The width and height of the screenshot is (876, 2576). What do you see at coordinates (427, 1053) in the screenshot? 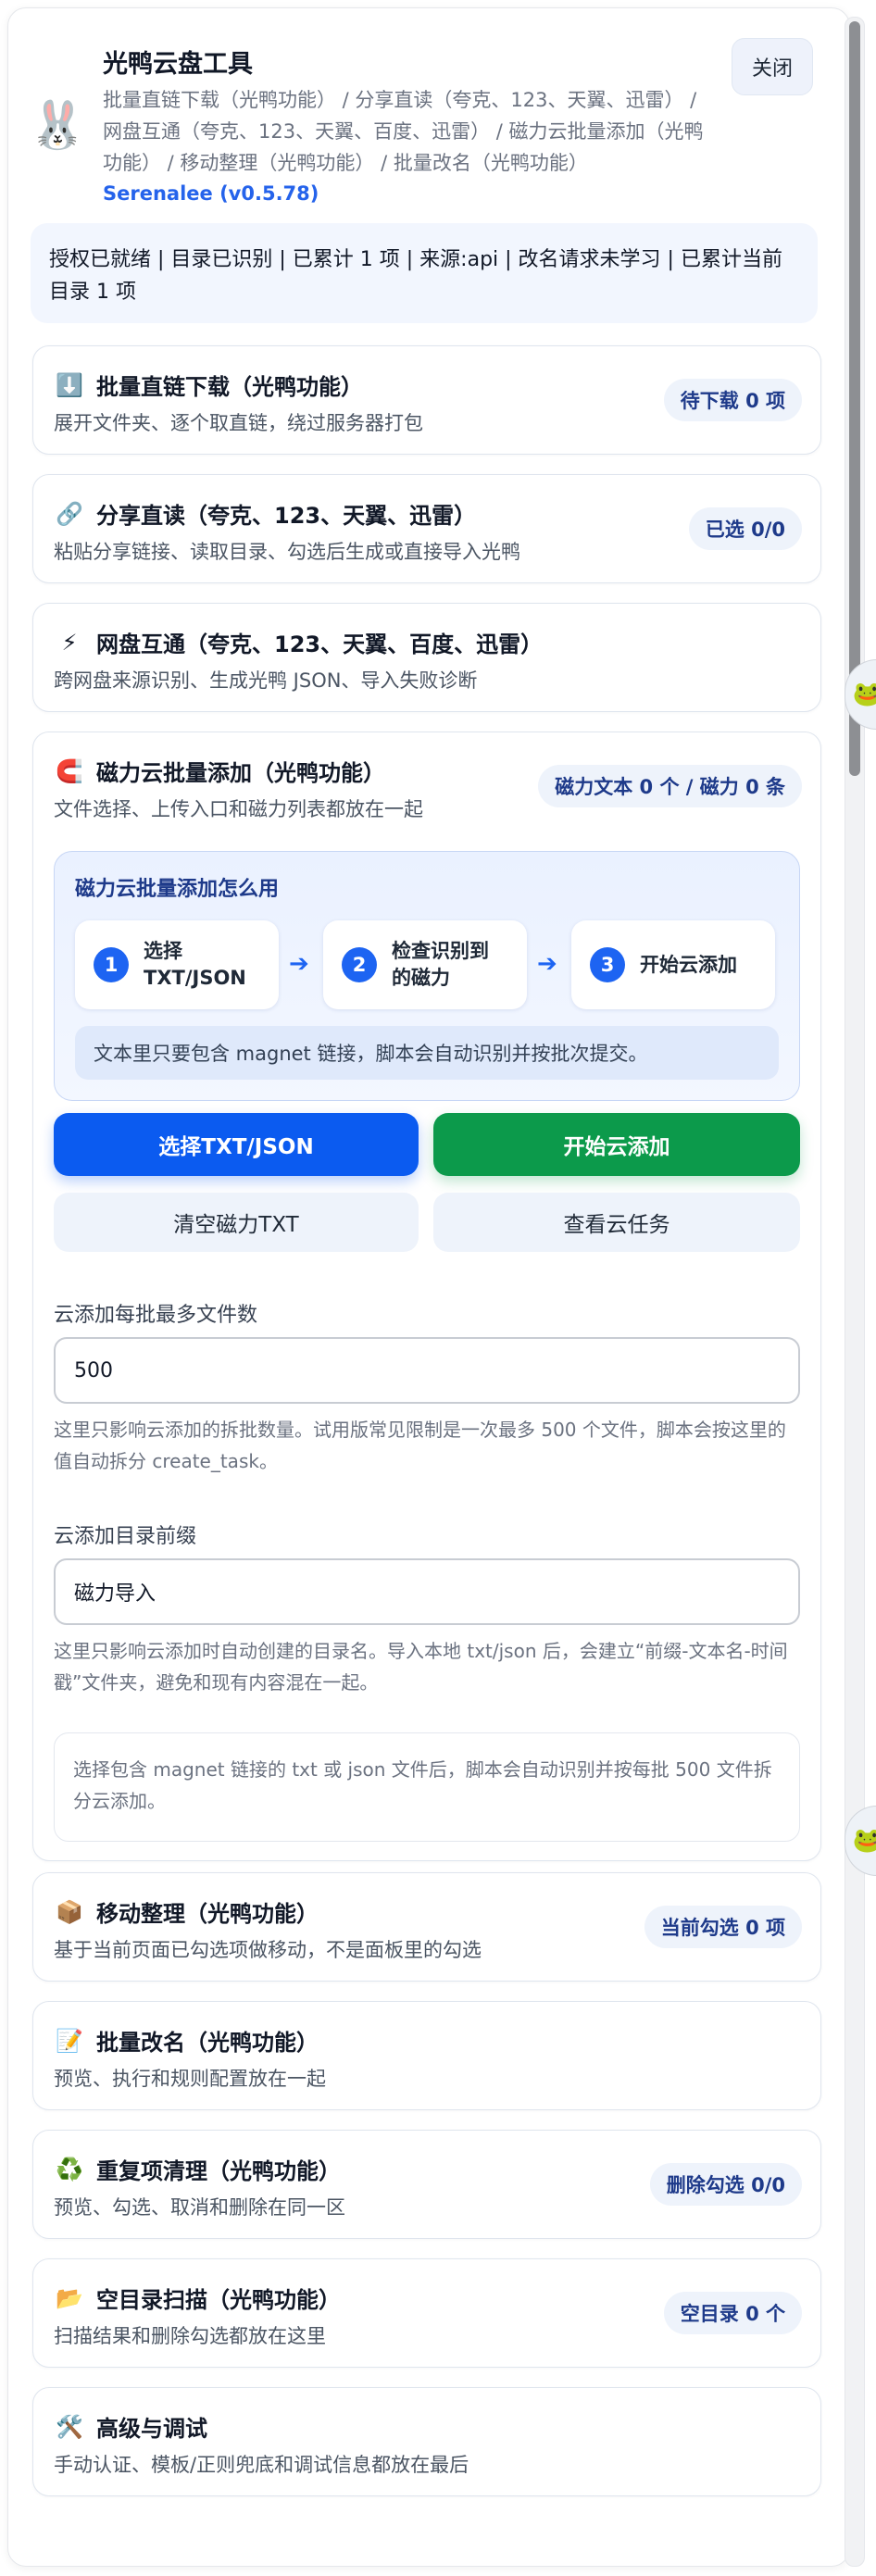
I see `howto-note: 文本里只要包含 magnet 链接，脚本会自动识别并按批次提交。` at bounding box center [427, 1053].